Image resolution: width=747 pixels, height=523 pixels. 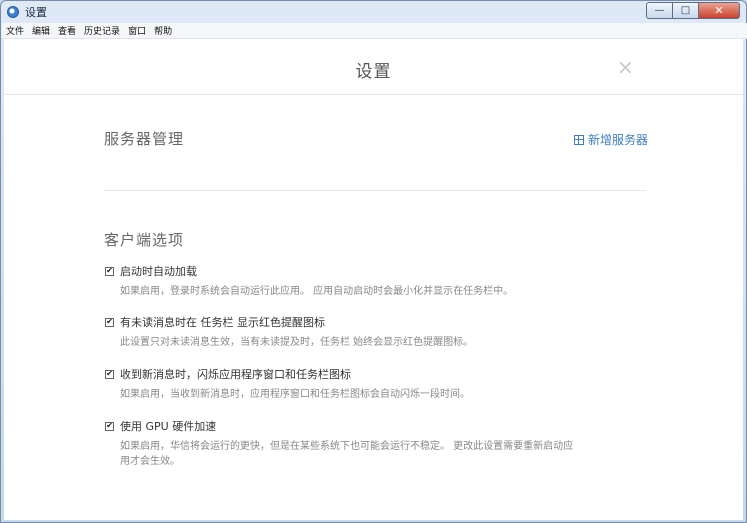 I want to click on auto-launch-checkbox: ✔, so click(x=109, y=271).